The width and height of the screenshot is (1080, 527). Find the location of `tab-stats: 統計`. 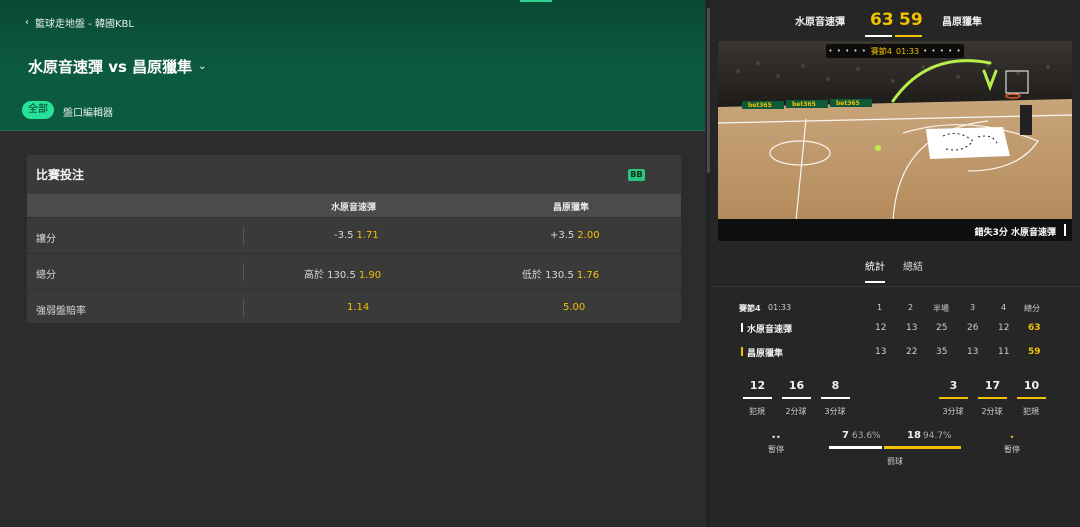

tab-stats: 統計 is located at coordinates (875, 265).